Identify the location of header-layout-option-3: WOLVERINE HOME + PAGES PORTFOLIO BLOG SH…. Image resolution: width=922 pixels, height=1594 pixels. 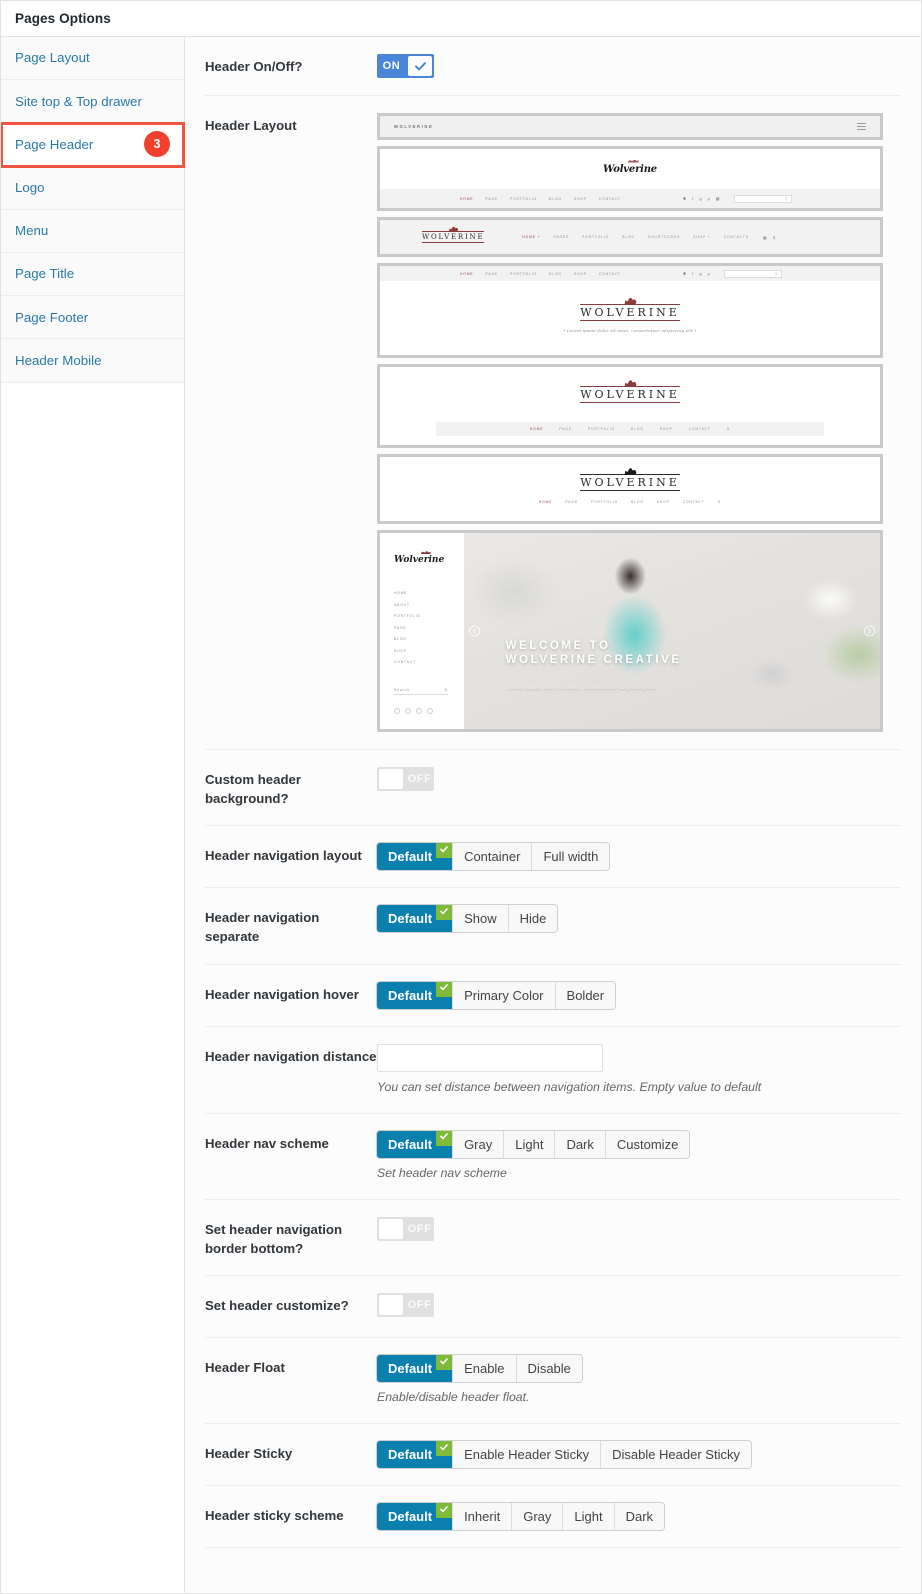
(630, 237).